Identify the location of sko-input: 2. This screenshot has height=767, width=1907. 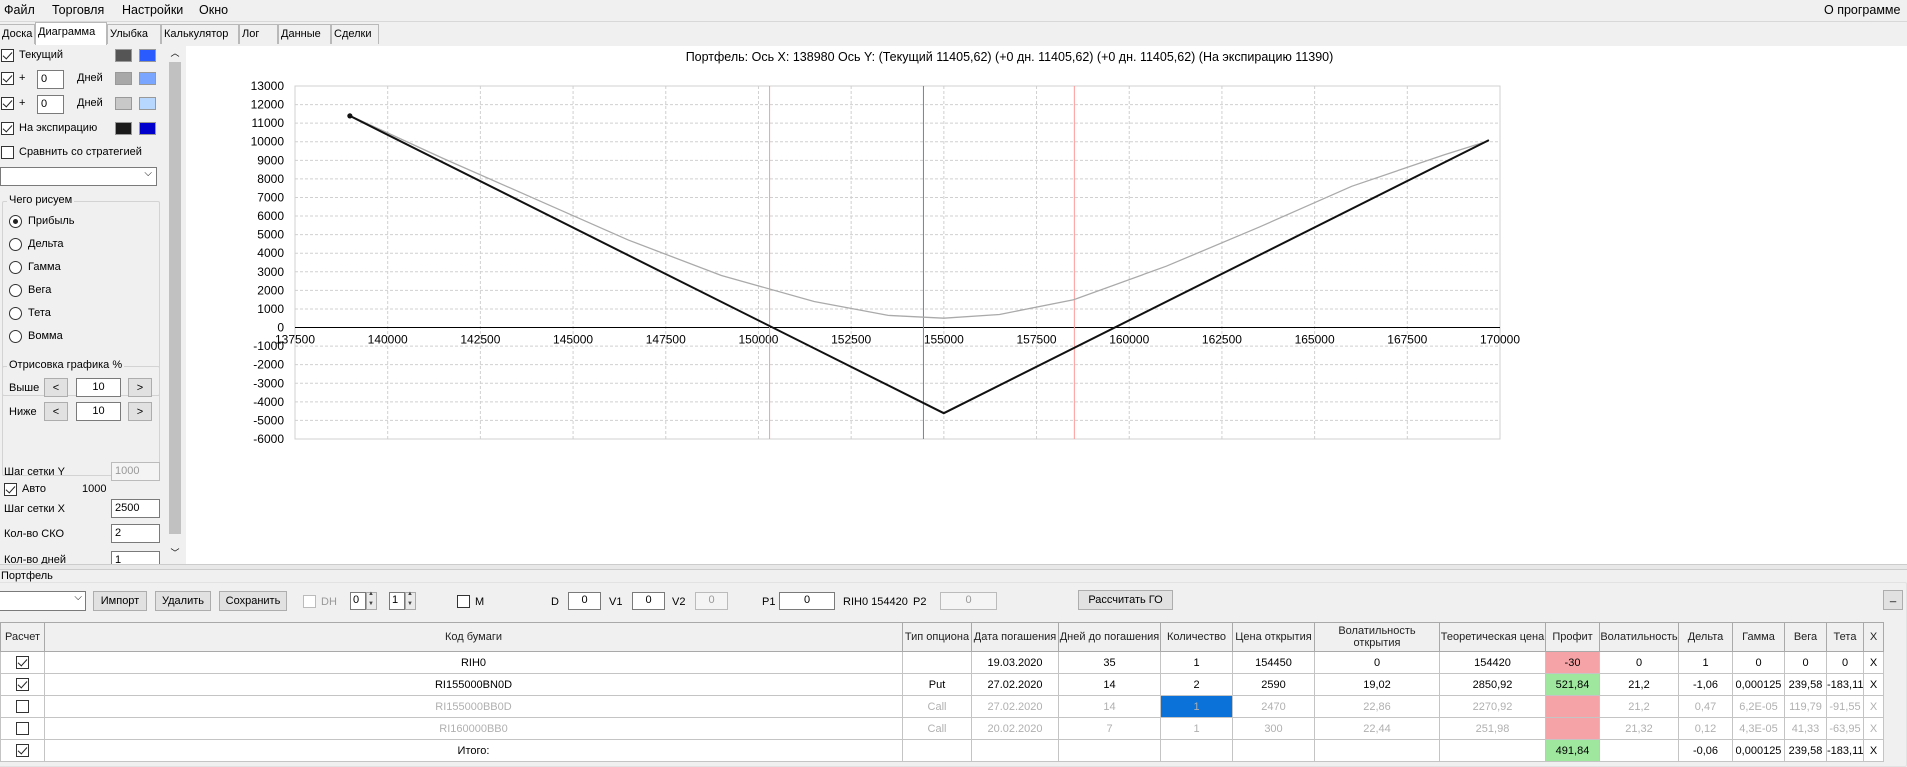
(135, 533).